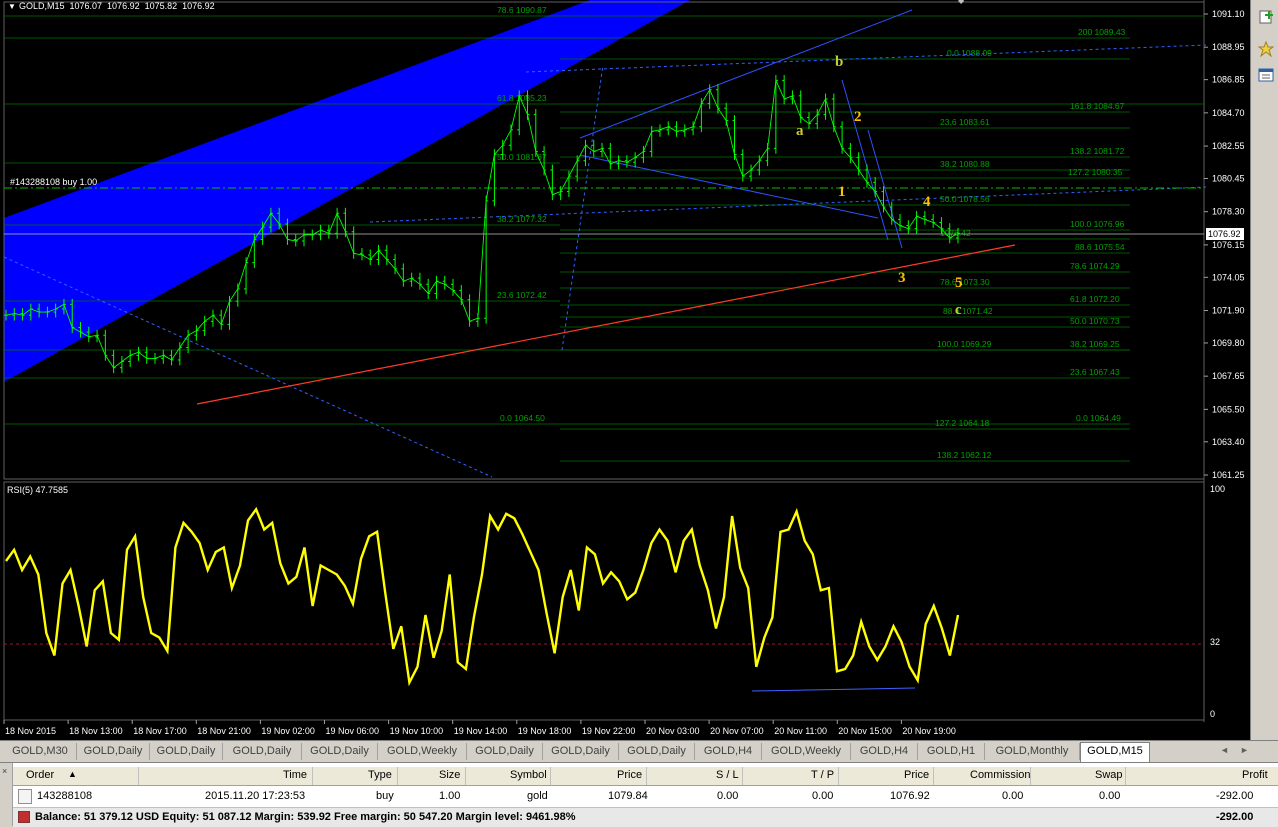  What do you see at coordinates (224, 731) in the screenshot?
I see `time-axis-label: 18 Nov 21:00` at bounding box center [224, 731].